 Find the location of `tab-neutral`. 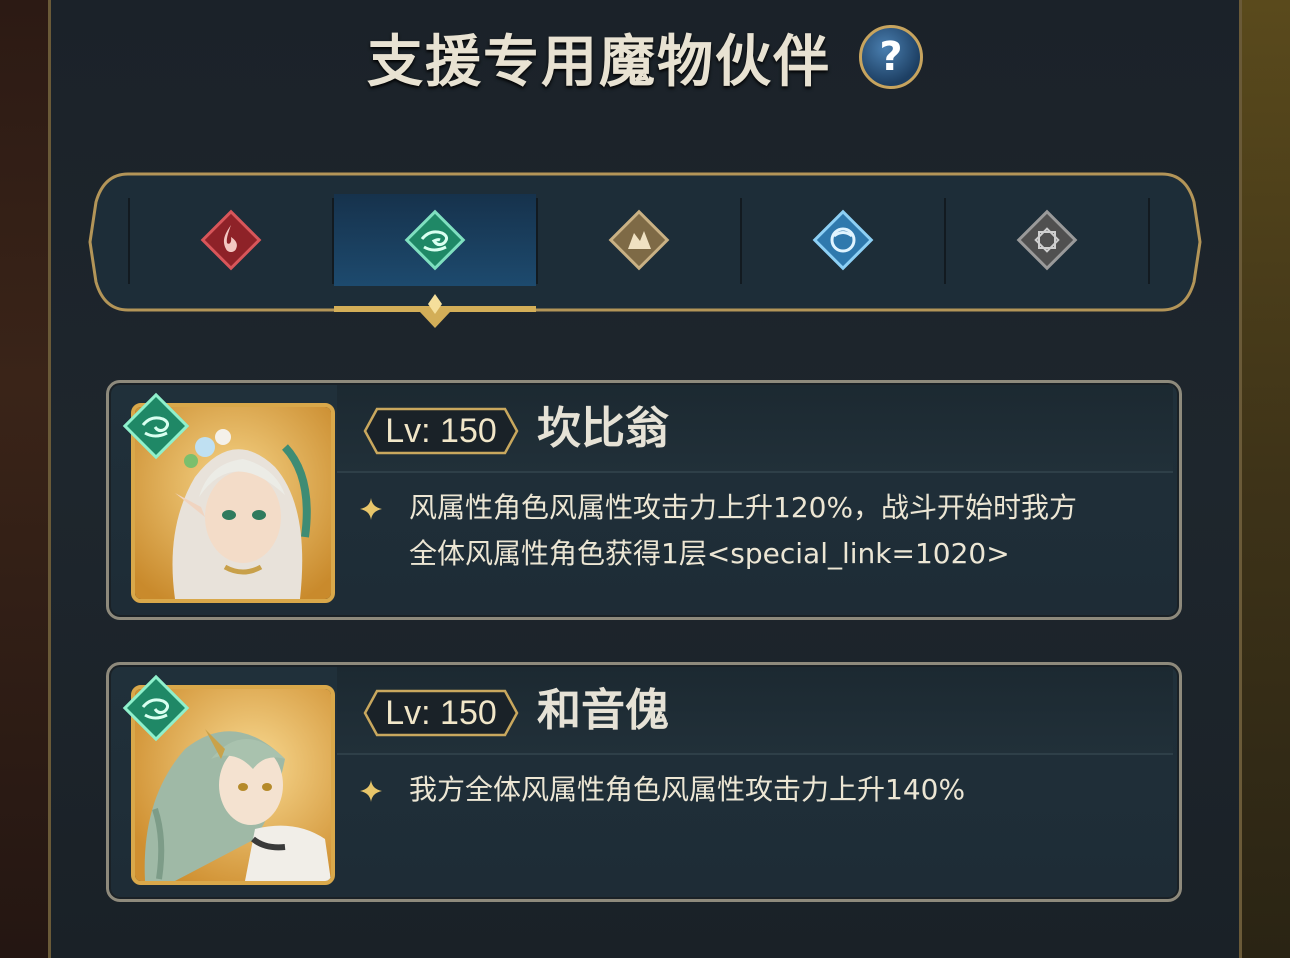

tab-neutral is located at coordinates (1047, 240).